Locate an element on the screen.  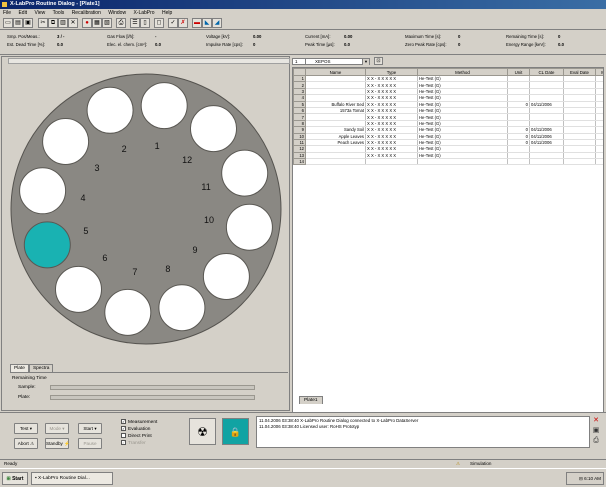
start-menu-button: ⊞ Start is located at coordinates (15, 478).